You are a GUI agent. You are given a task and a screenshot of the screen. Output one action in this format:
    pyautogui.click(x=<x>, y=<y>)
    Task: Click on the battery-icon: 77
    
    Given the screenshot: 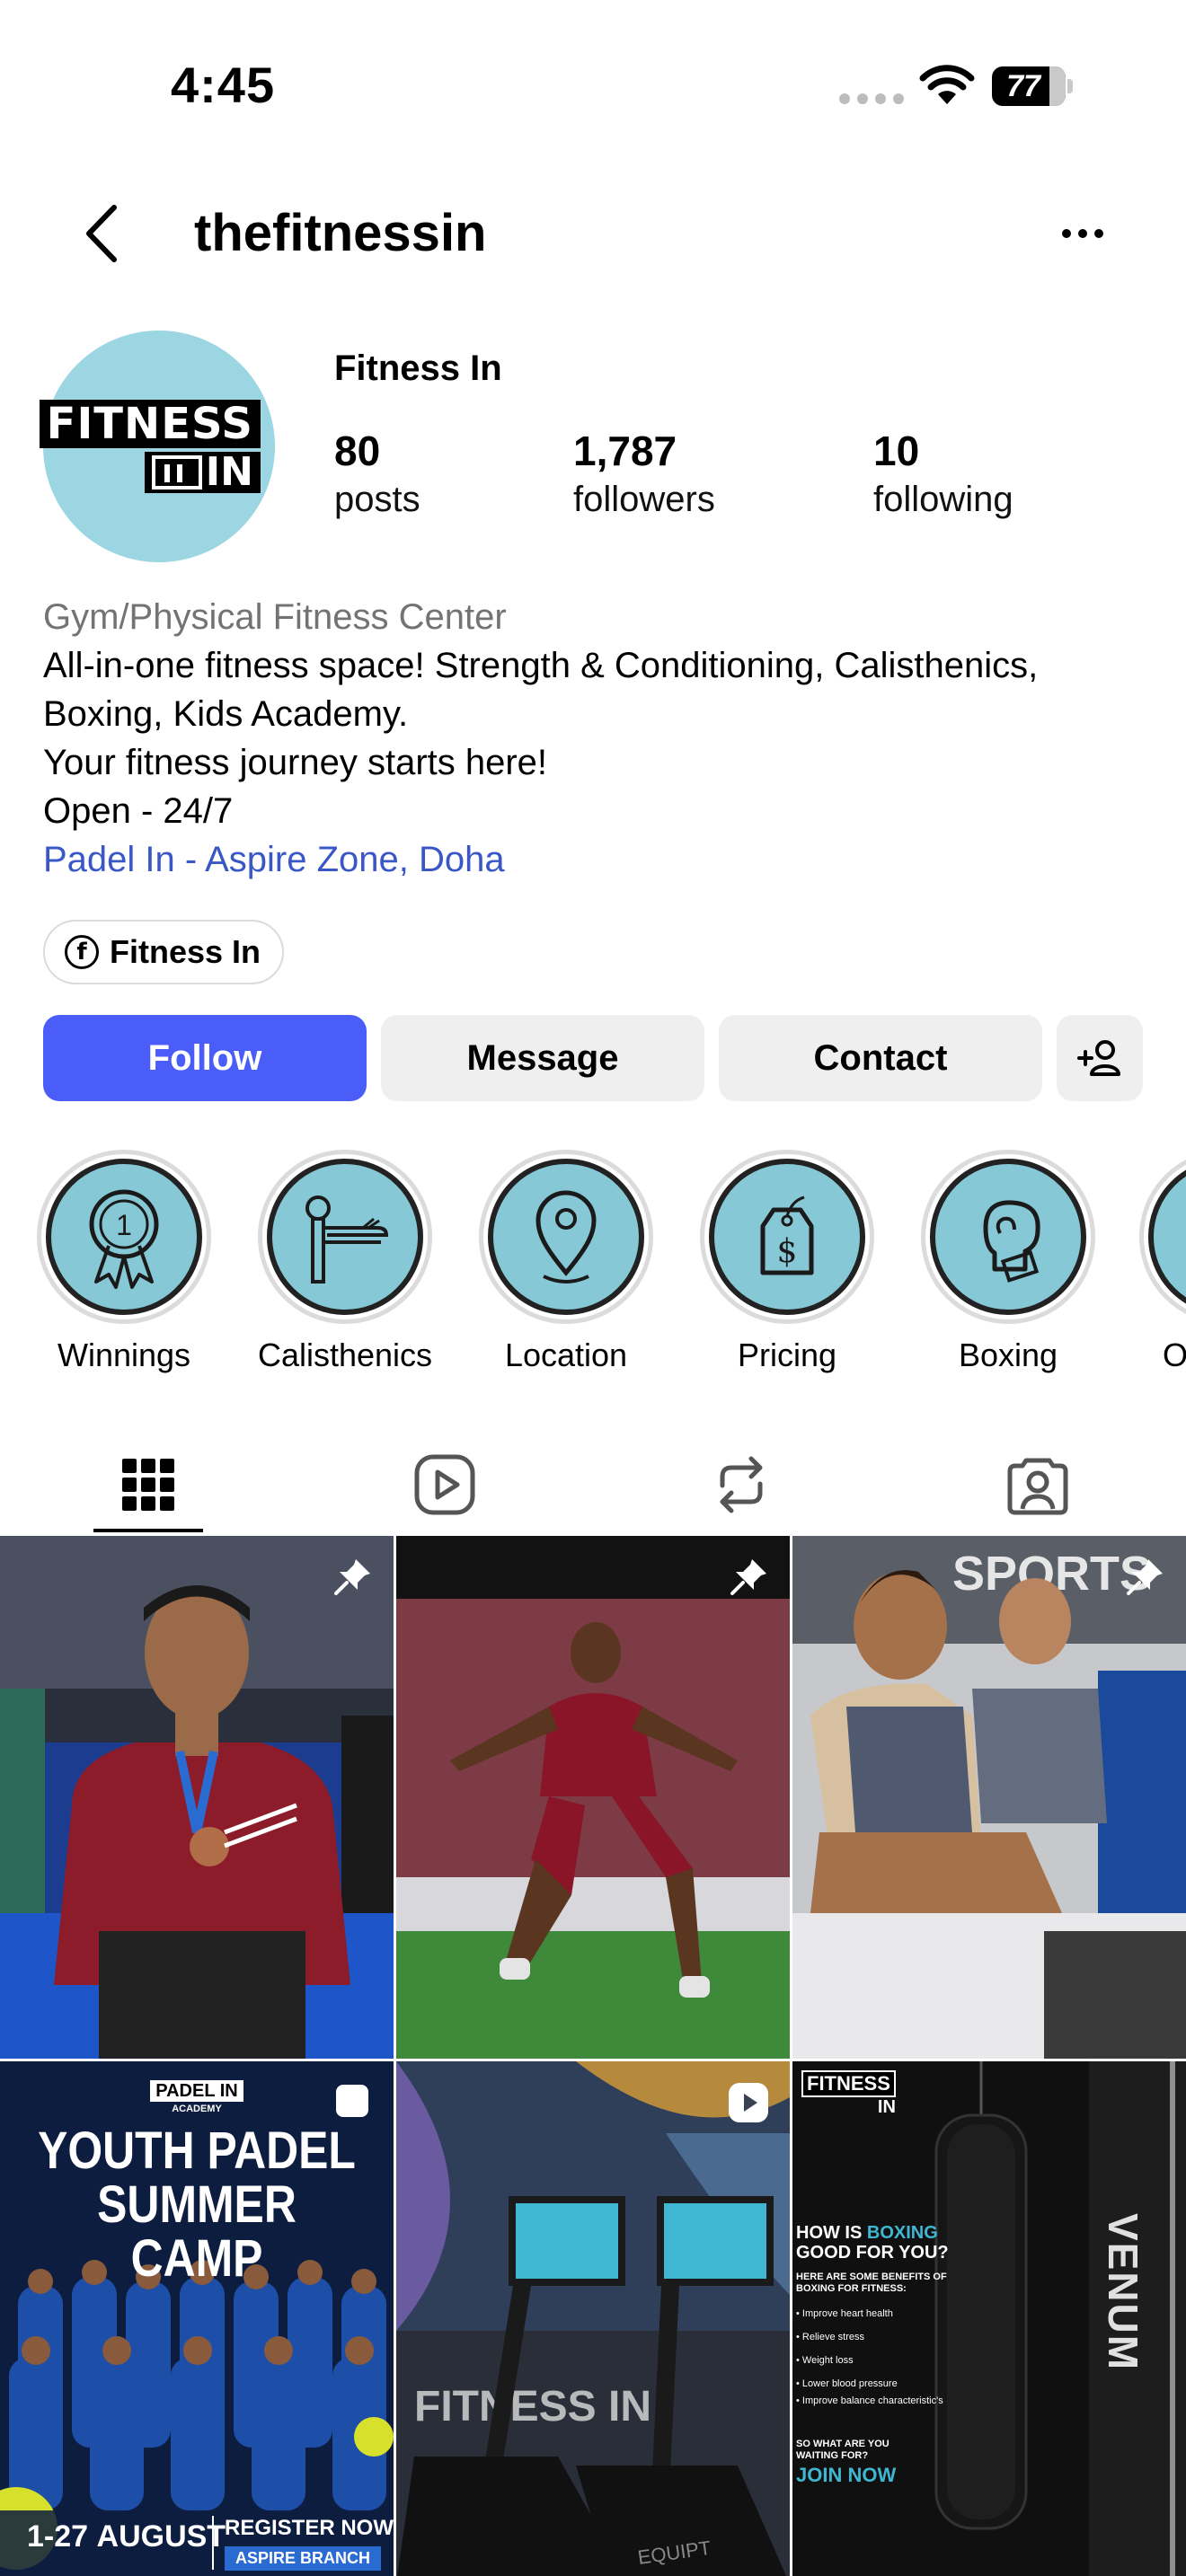 What is the action you would take?
    pyautogui.click(x=1033, y=86)
    